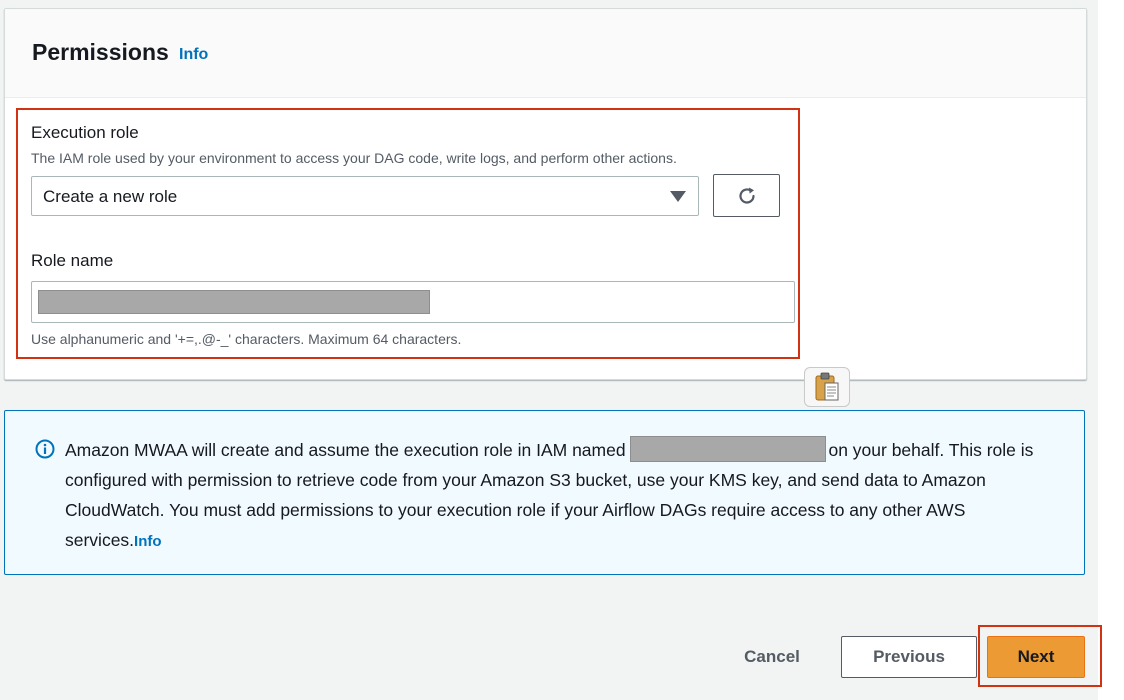  I want to click on panel-title: Permissions, so click(100, 52).